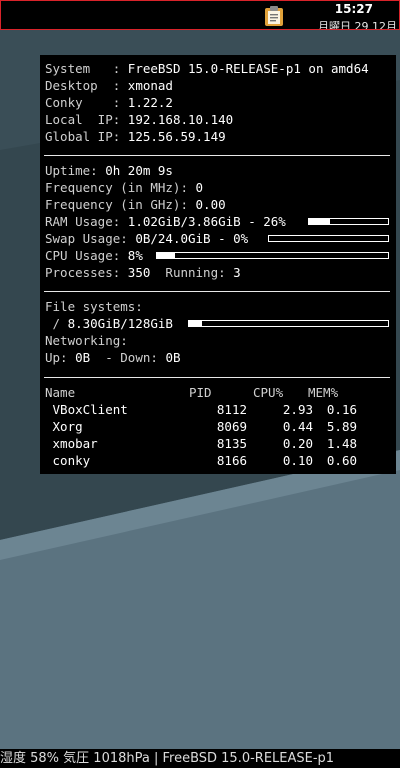  I want to click on desktop-row: Desktop : xmonad, so click(109, 85).